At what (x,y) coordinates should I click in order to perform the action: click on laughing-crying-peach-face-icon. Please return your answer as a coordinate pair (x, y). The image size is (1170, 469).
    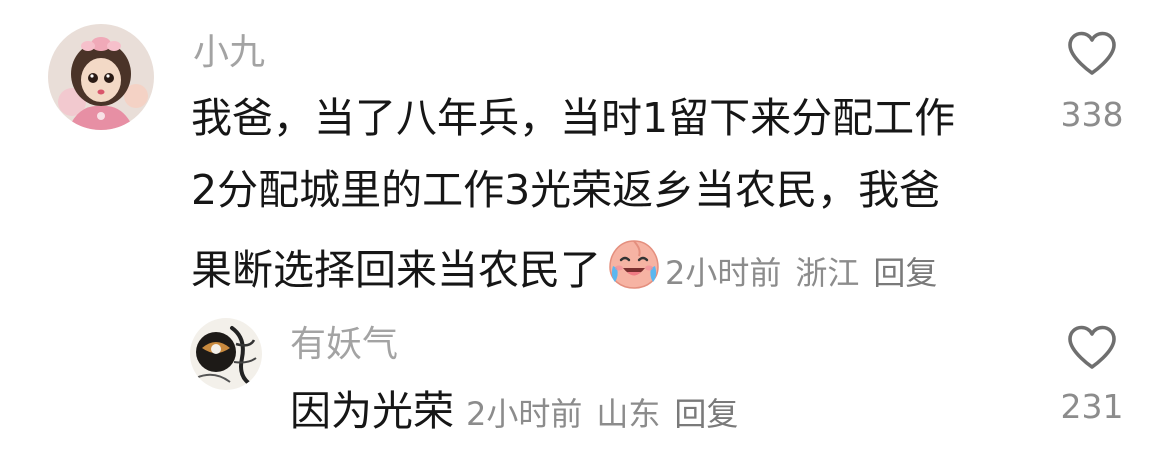
    Looking at the image, I should click on (634, 264).